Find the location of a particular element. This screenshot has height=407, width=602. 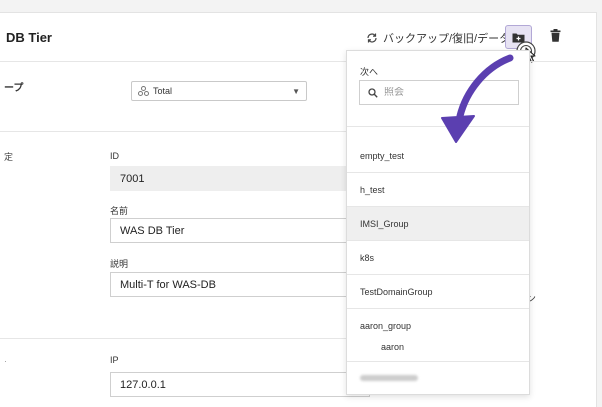

group-section-label: ープ is located at coordinates (14, 88).